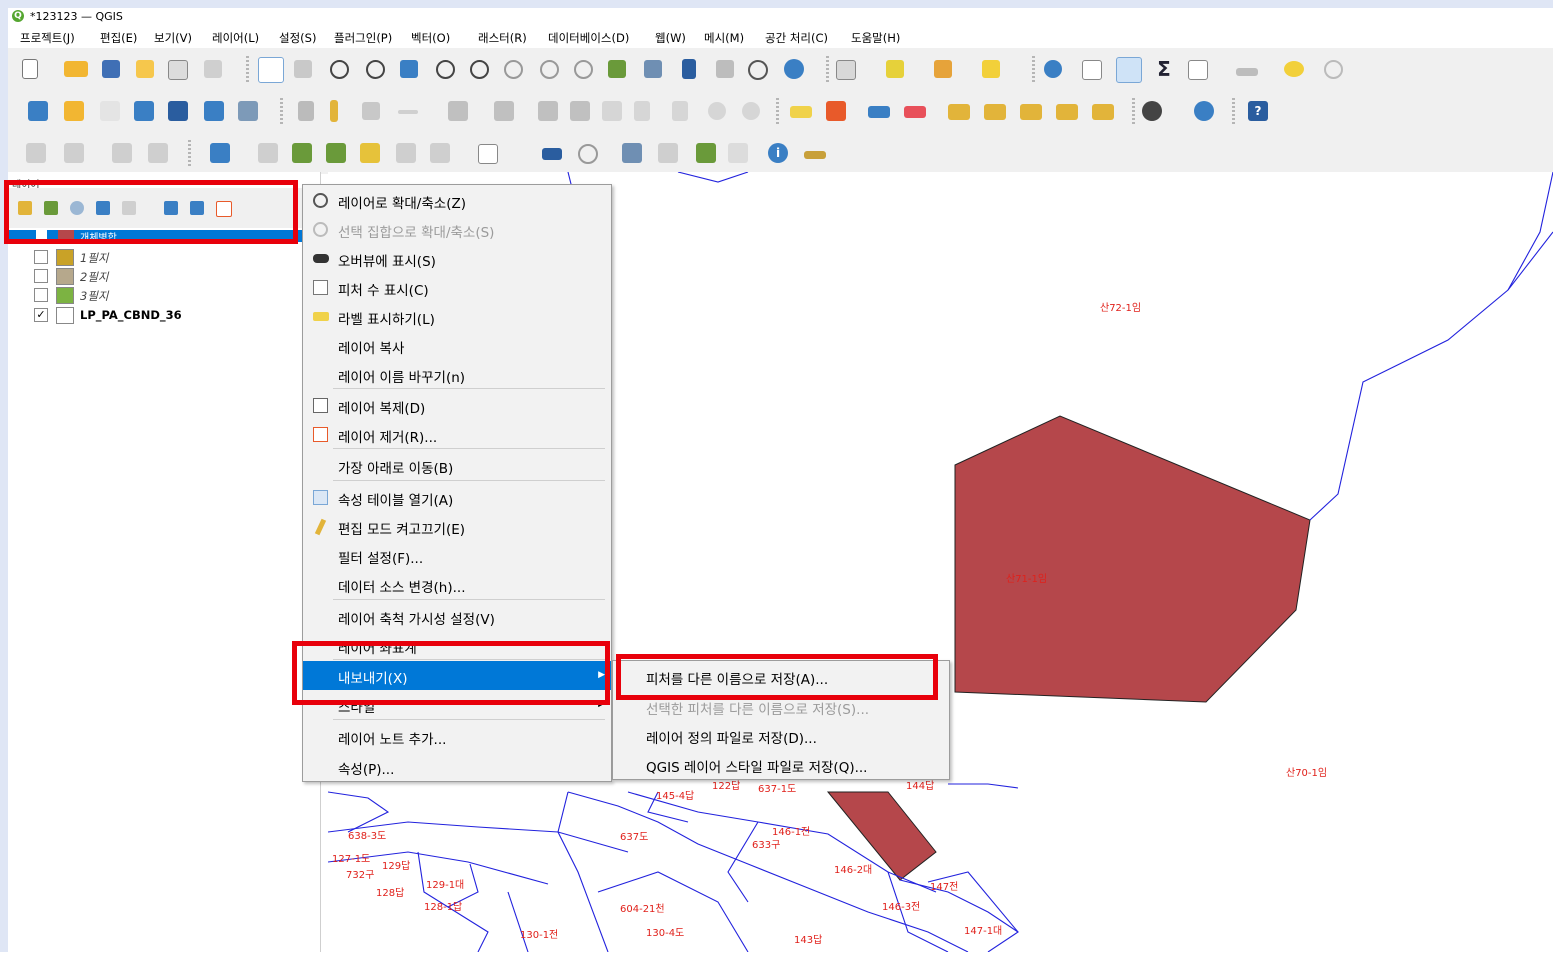  I want to click on processing-model-icon, so click(706, 153).